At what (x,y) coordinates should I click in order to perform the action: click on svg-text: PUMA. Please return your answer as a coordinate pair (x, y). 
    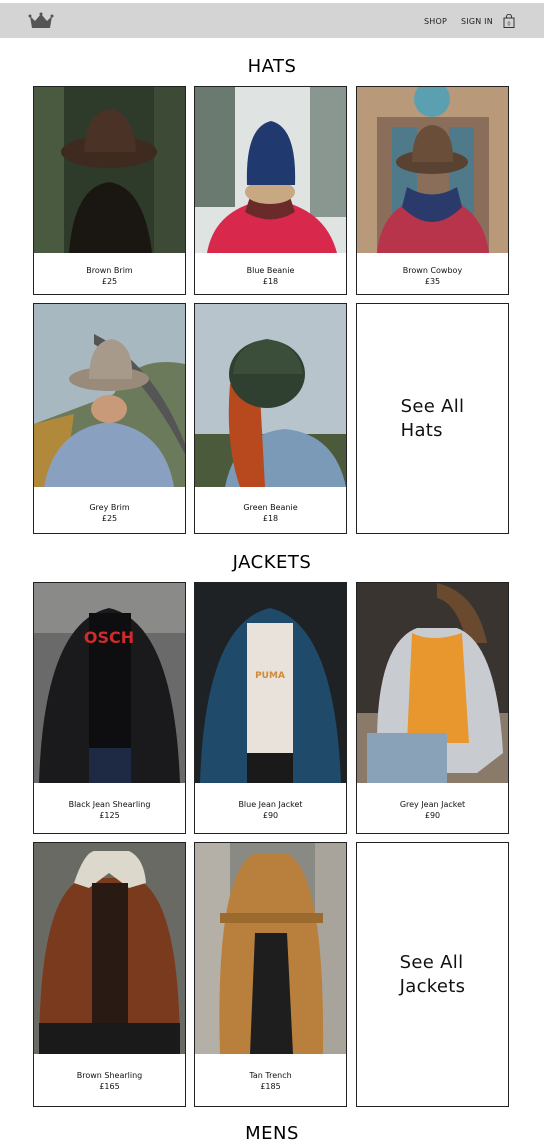
    Looking at the image, I should click on (270, 676).